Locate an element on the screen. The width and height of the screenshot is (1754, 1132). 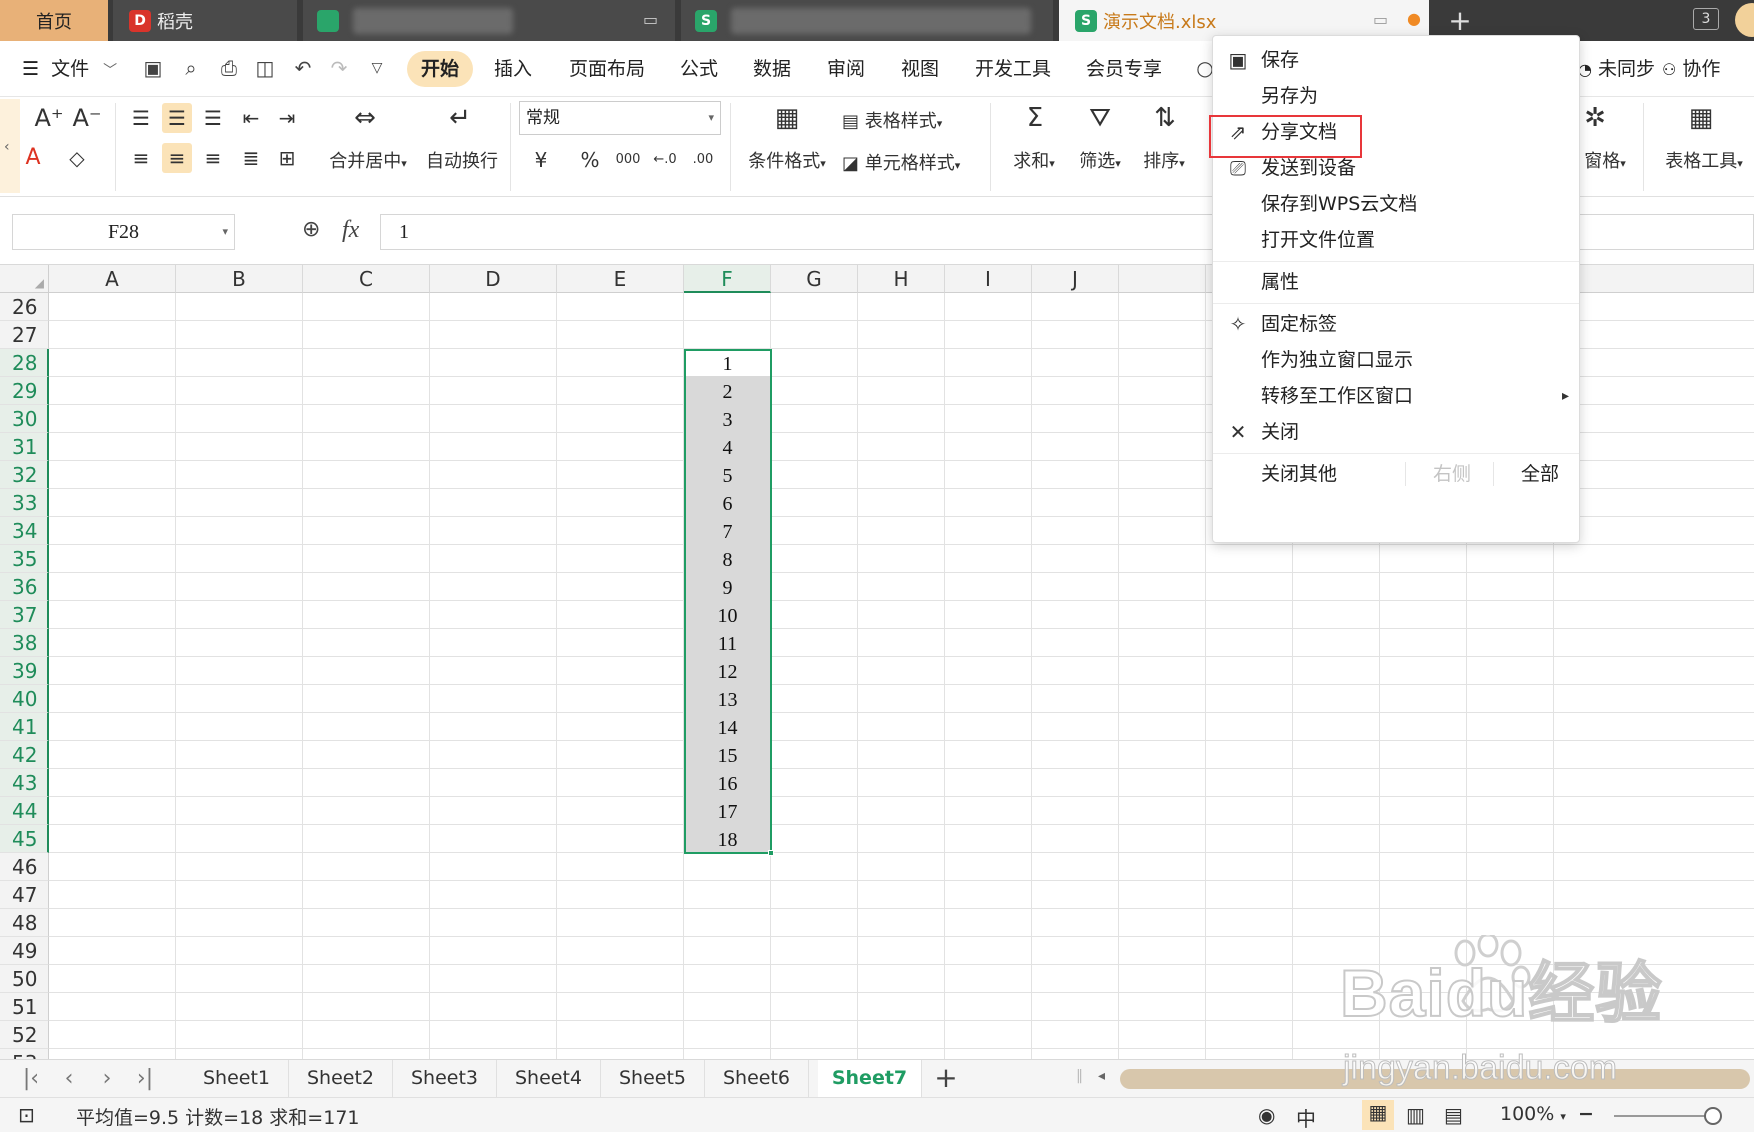
row-header-37: 37 is located at coordinates (24, 615).